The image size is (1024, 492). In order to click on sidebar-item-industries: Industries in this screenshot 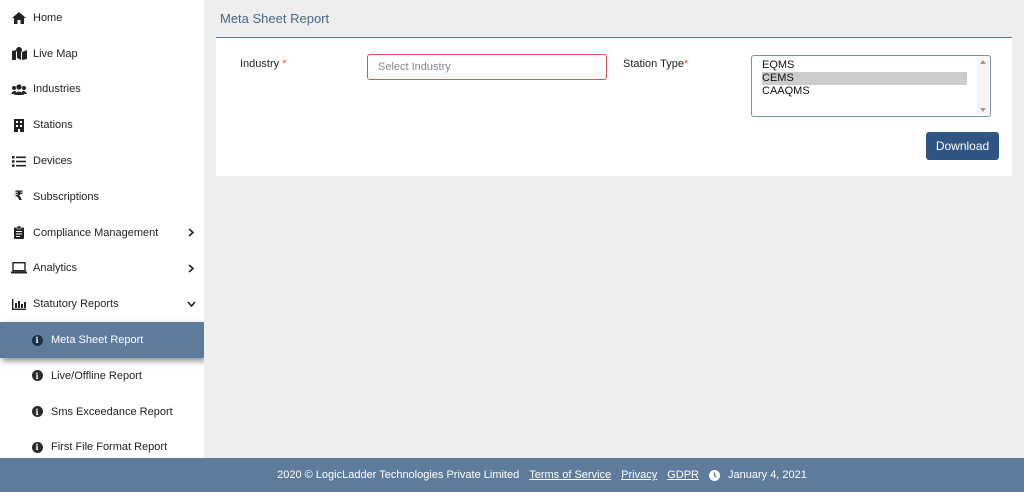, I will do `click(102, 90)`.